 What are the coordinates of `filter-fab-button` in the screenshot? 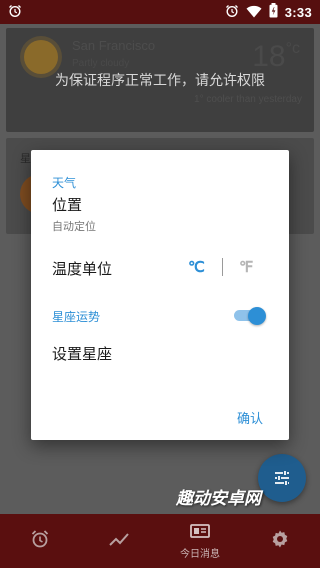 It's located at (282, 478).